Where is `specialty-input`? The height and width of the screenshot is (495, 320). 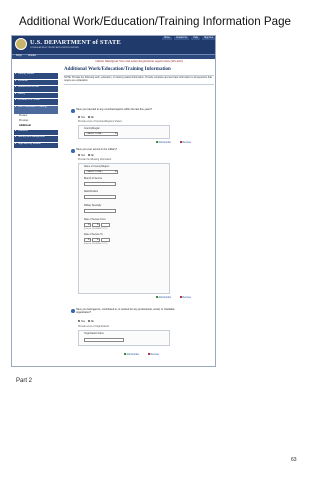
specialty-input is located at coordinates (100, 211).